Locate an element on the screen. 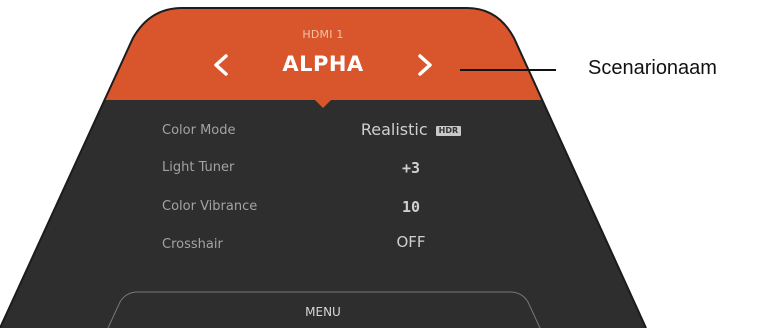  chevron-right-icon is located at coordinates (425, 65).